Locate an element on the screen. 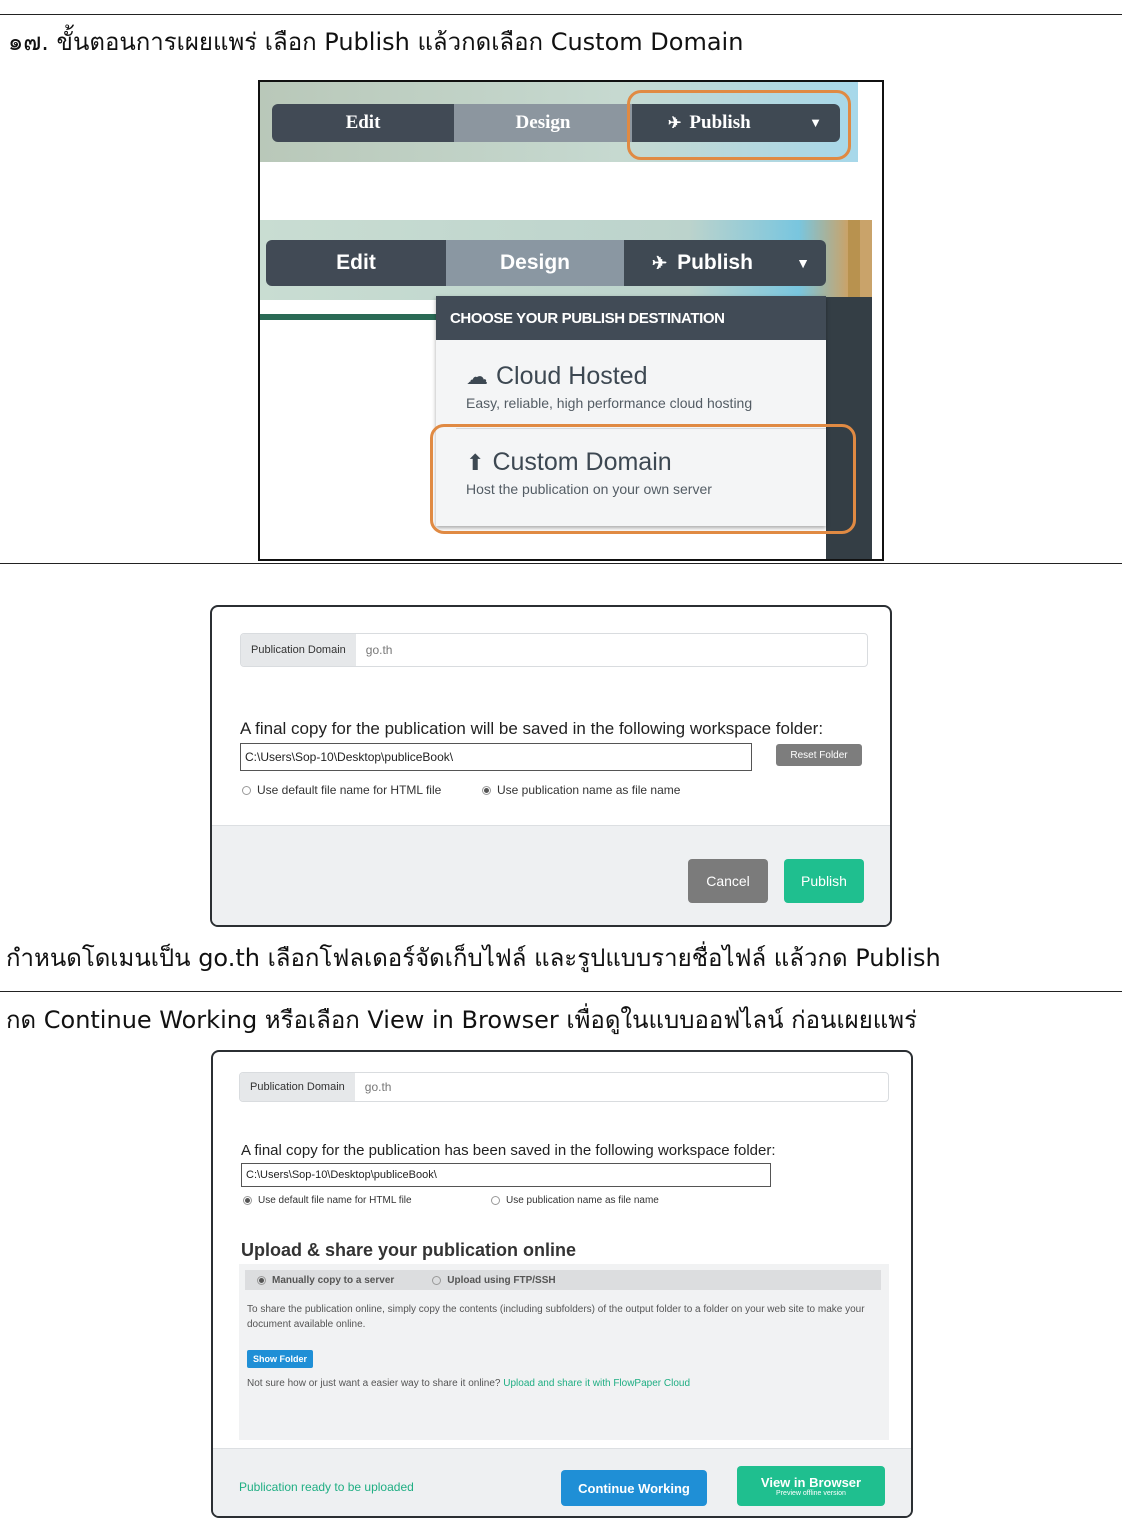 Image resolution: width=1122 pixels, height=1524 pixels. tab-manual-copy: Manually copy to a server is located at coordinates (333, 1280).